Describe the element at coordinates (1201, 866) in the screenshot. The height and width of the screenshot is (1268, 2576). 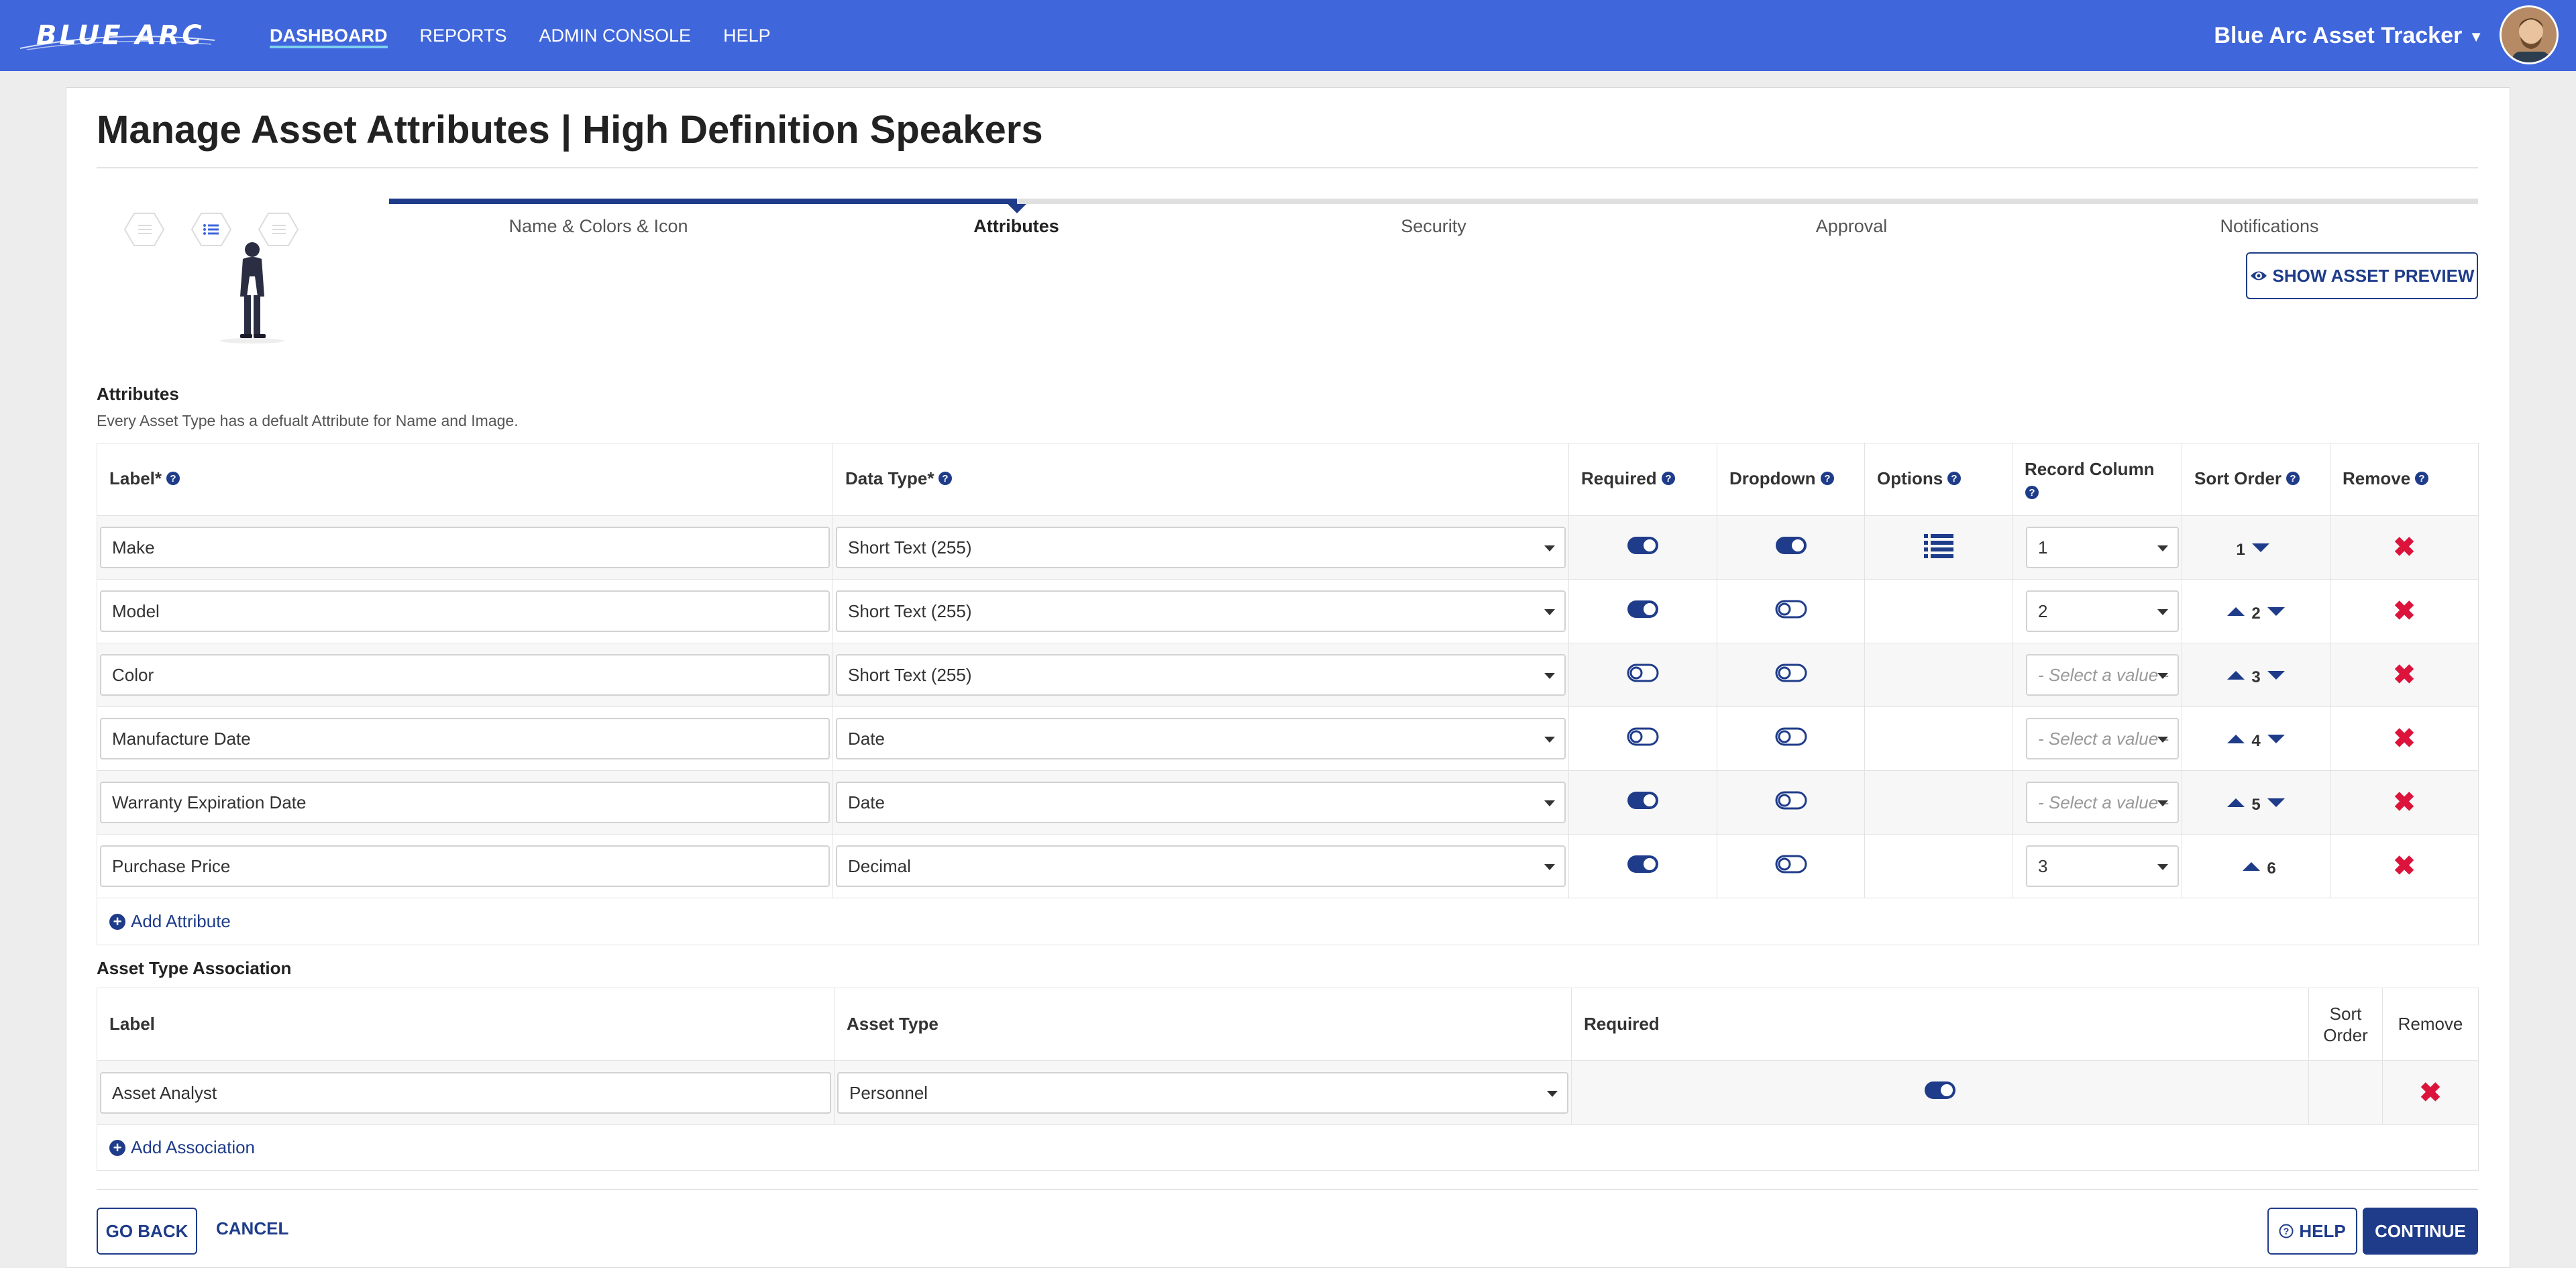
I see `data-type-select: Decimal` at that location.